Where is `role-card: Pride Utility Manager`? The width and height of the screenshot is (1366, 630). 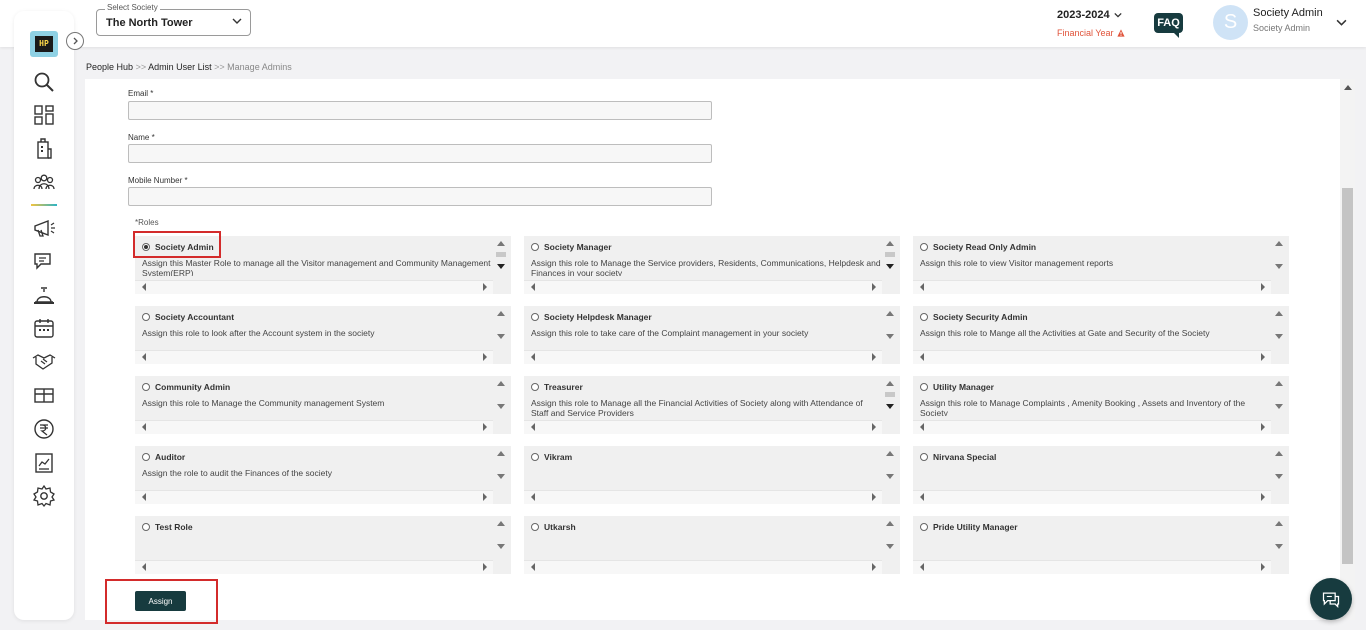 role-card: Pride Utility Manager is located at coordinates (1101, 545).